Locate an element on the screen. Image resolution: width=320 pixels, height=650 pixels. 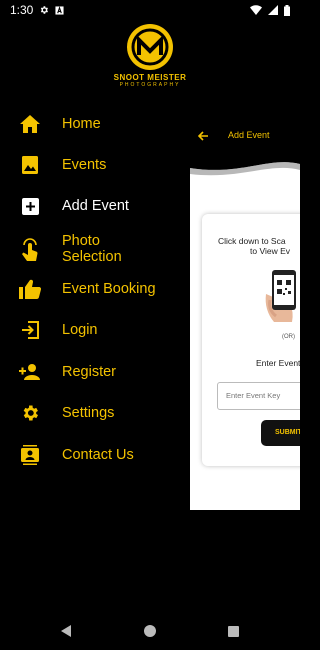
menu-label-photo-selection: Photo Selection is located at coordinates (92, 249).